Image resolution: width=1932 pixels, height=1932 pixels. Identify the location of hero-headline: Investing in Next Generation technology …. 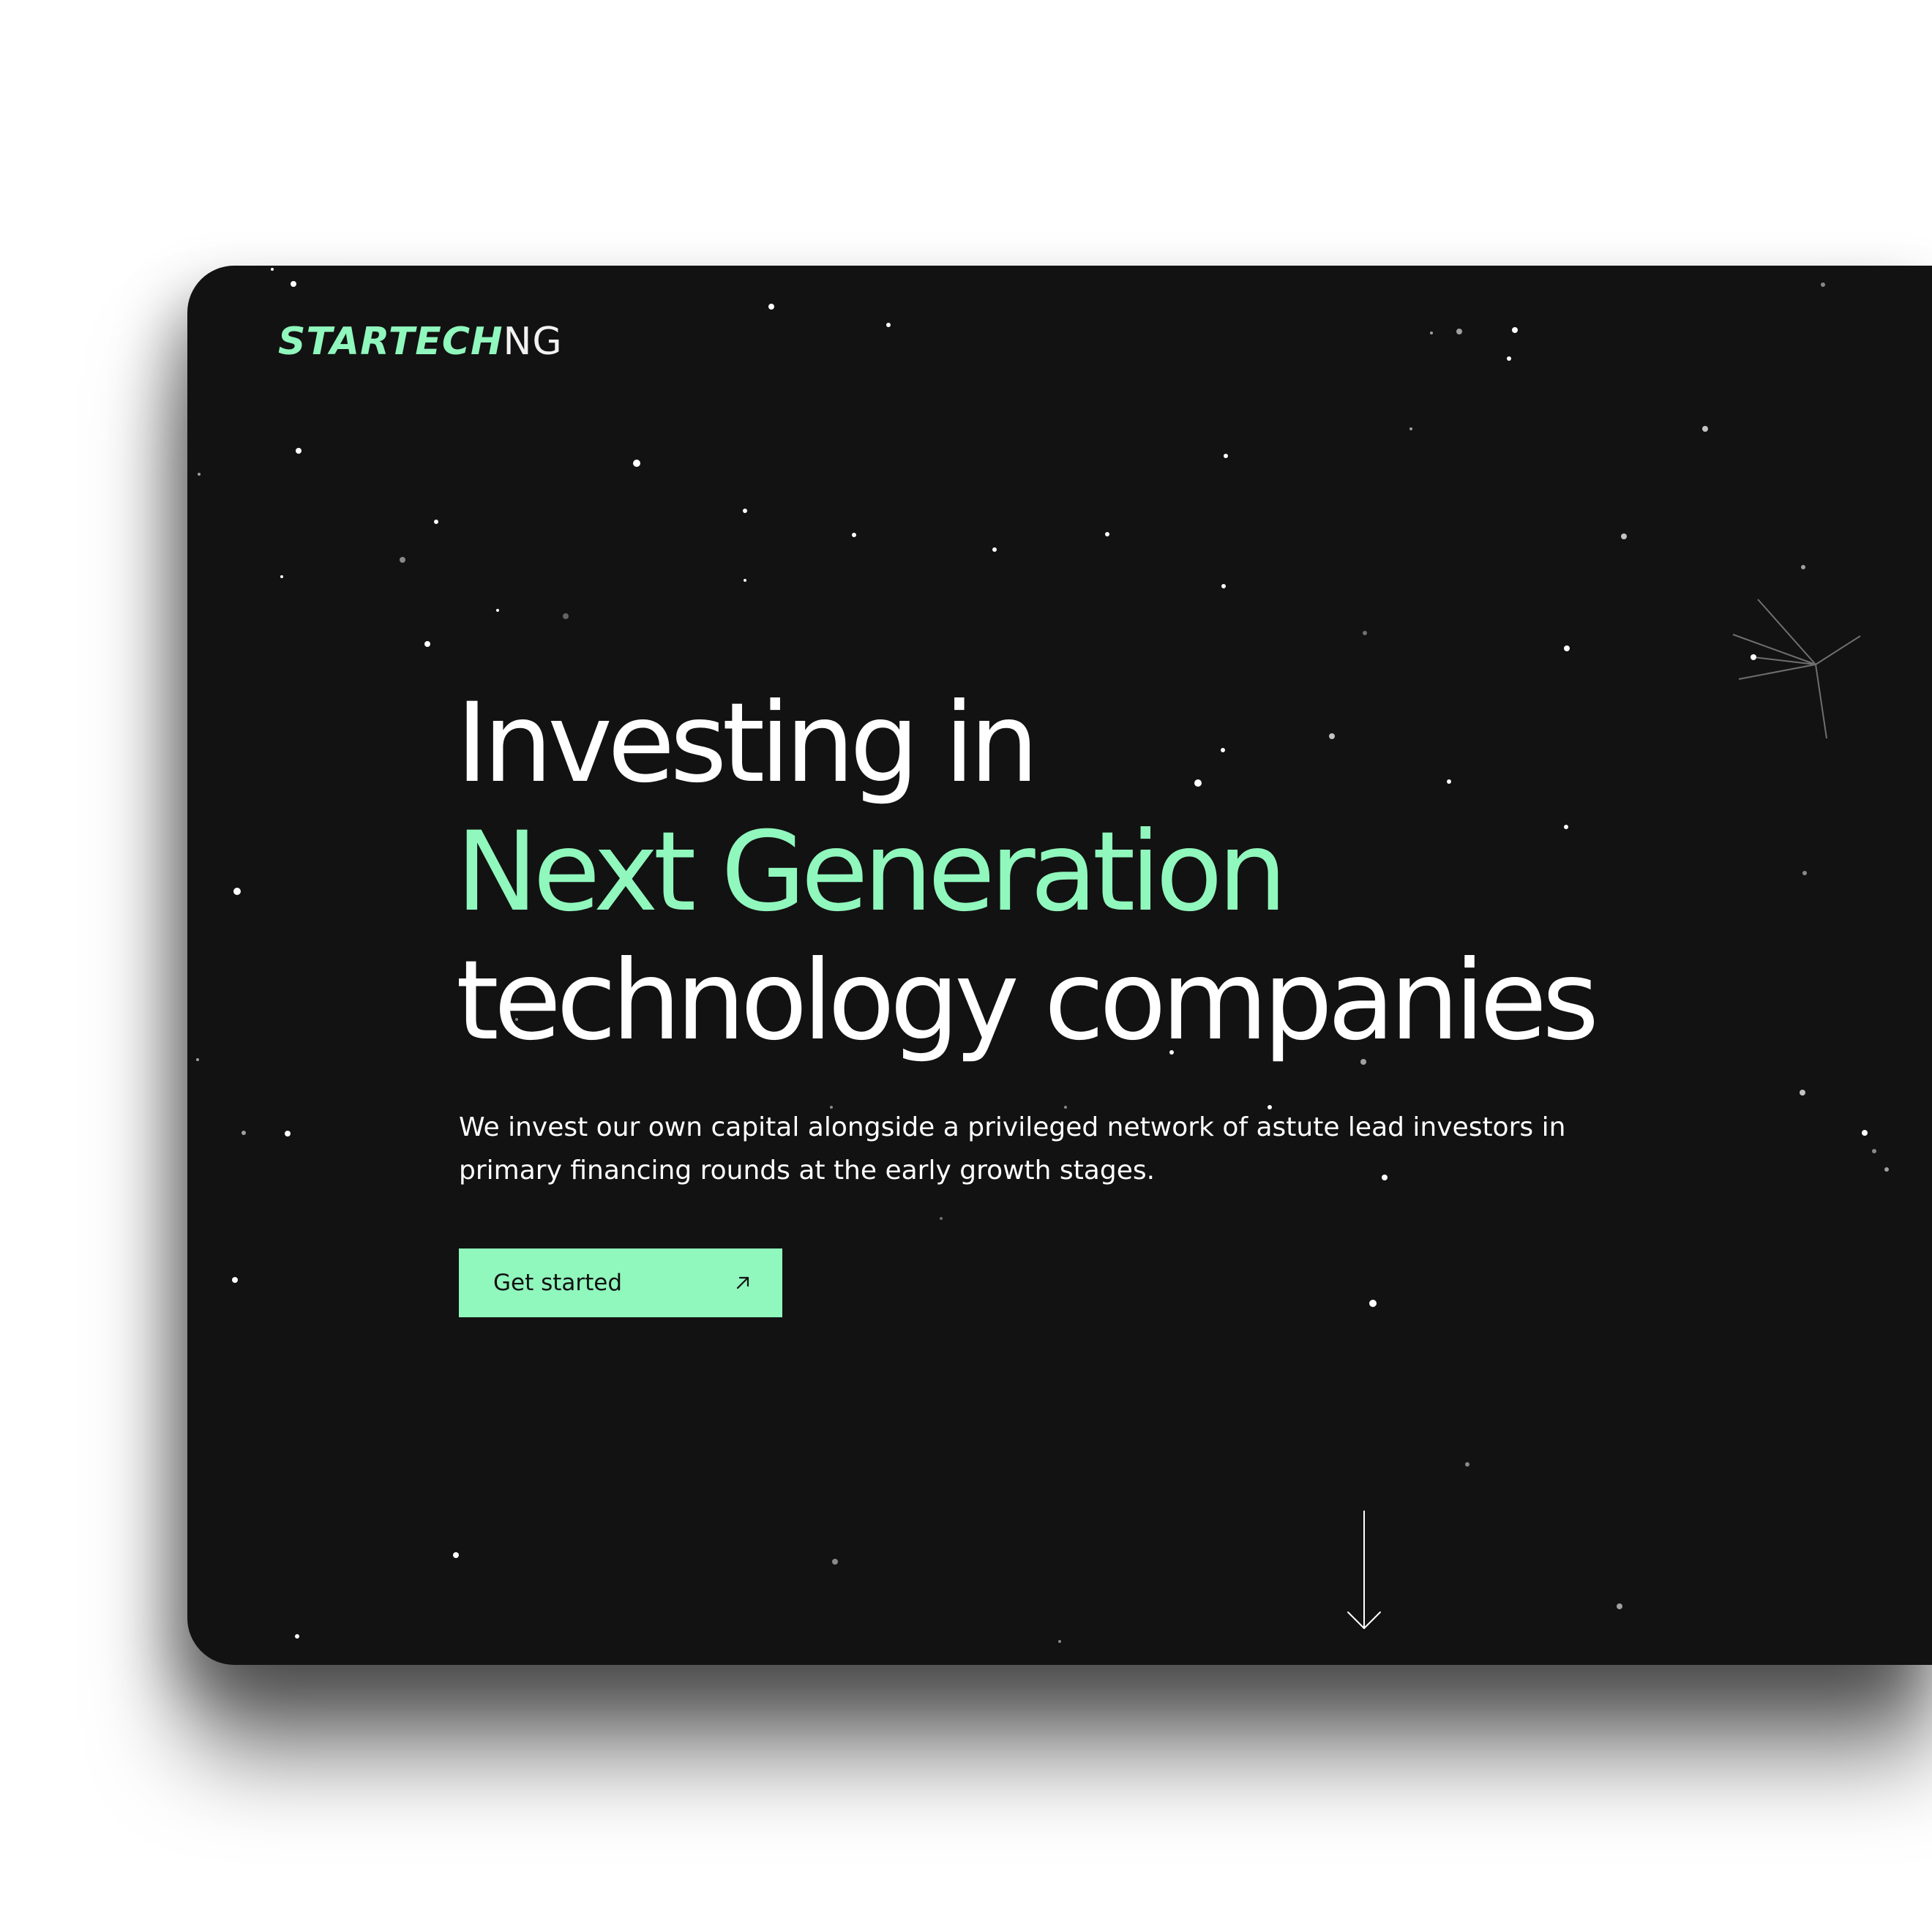
(1027, 872).